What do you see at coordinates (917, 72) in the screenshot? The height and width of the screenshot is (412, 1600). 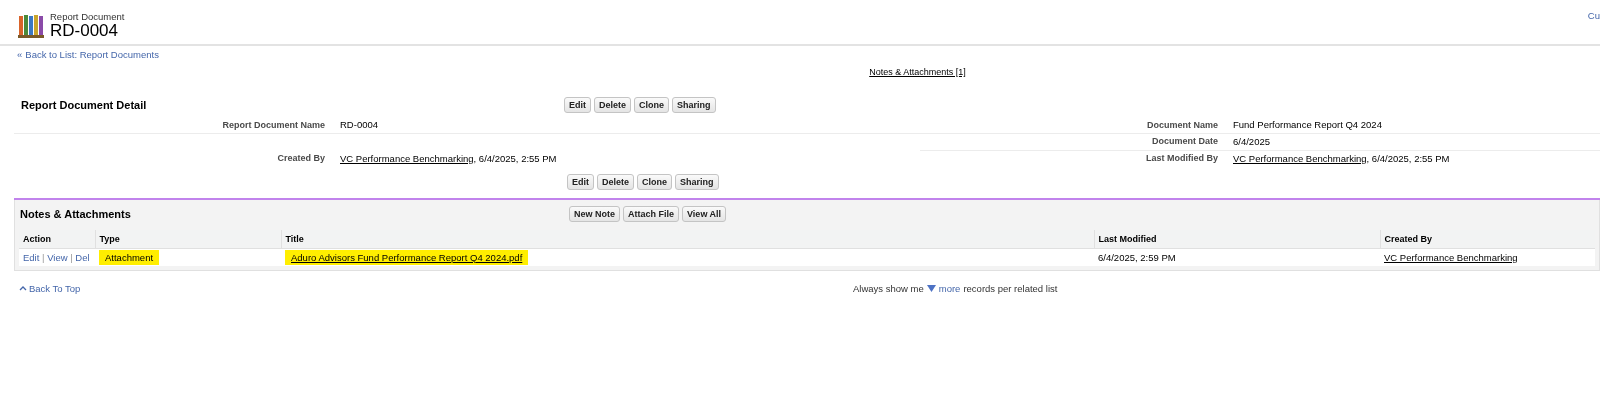 I see `related-list-link: Notes & Attachments [1]` at bounding box center [917, 72].